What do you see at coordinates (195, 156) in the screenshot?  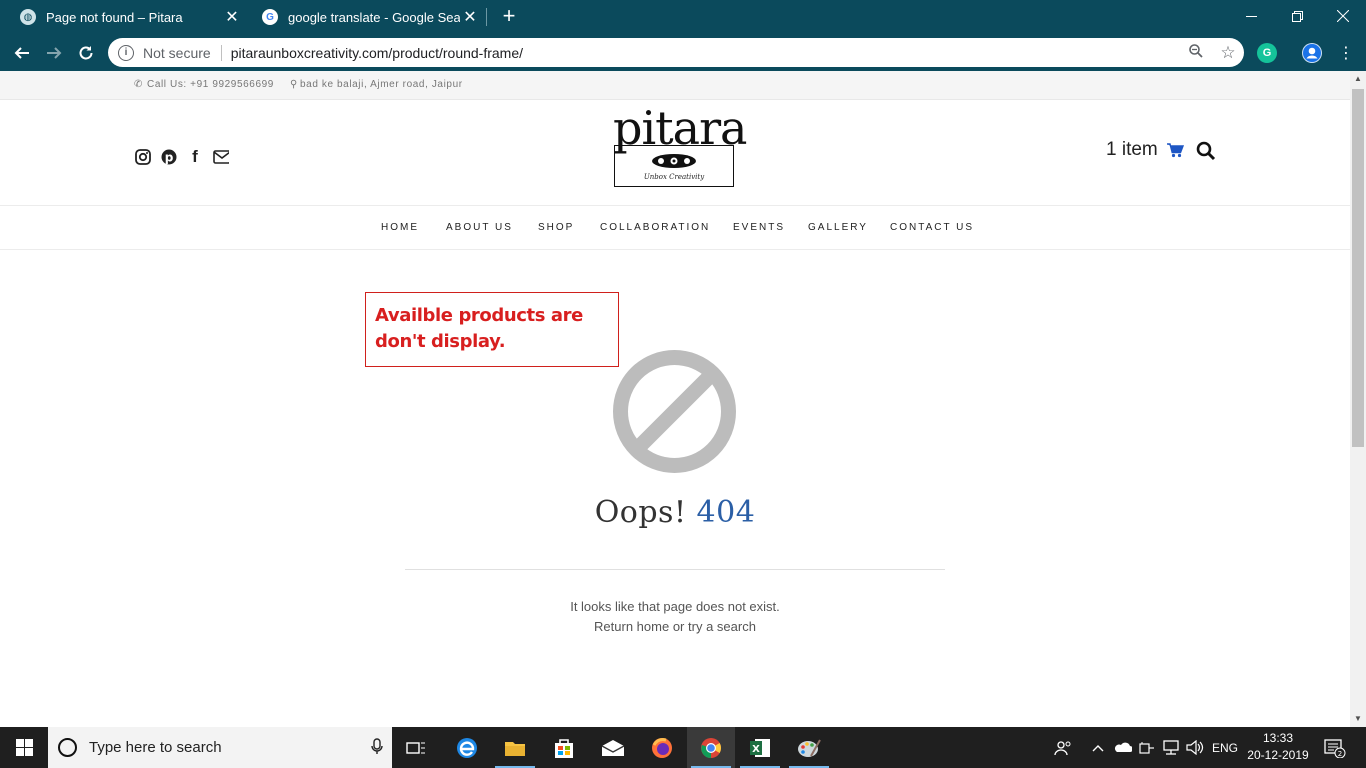 I see `facebook-icon: f` at bounding box center [195, 156].